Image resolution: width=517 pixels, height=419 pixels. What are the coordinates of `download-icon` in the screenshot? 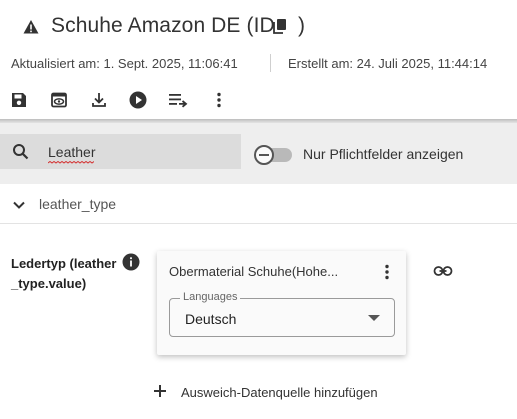 It's located at (99, 100).